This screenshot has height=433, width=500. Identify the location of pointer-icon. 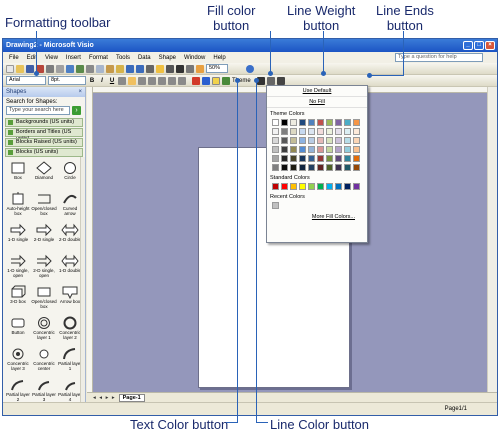
(160, 68).